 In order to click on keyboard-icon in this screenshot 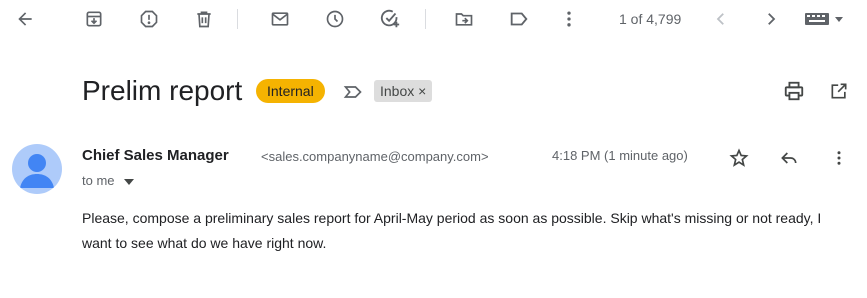, I will do `click(827, 19)`.